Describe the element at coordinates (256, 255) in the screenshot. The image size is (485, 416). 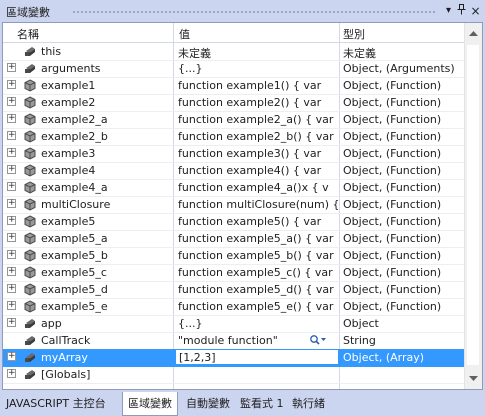
I see `variable-value: function example5_b() { var` at that location.